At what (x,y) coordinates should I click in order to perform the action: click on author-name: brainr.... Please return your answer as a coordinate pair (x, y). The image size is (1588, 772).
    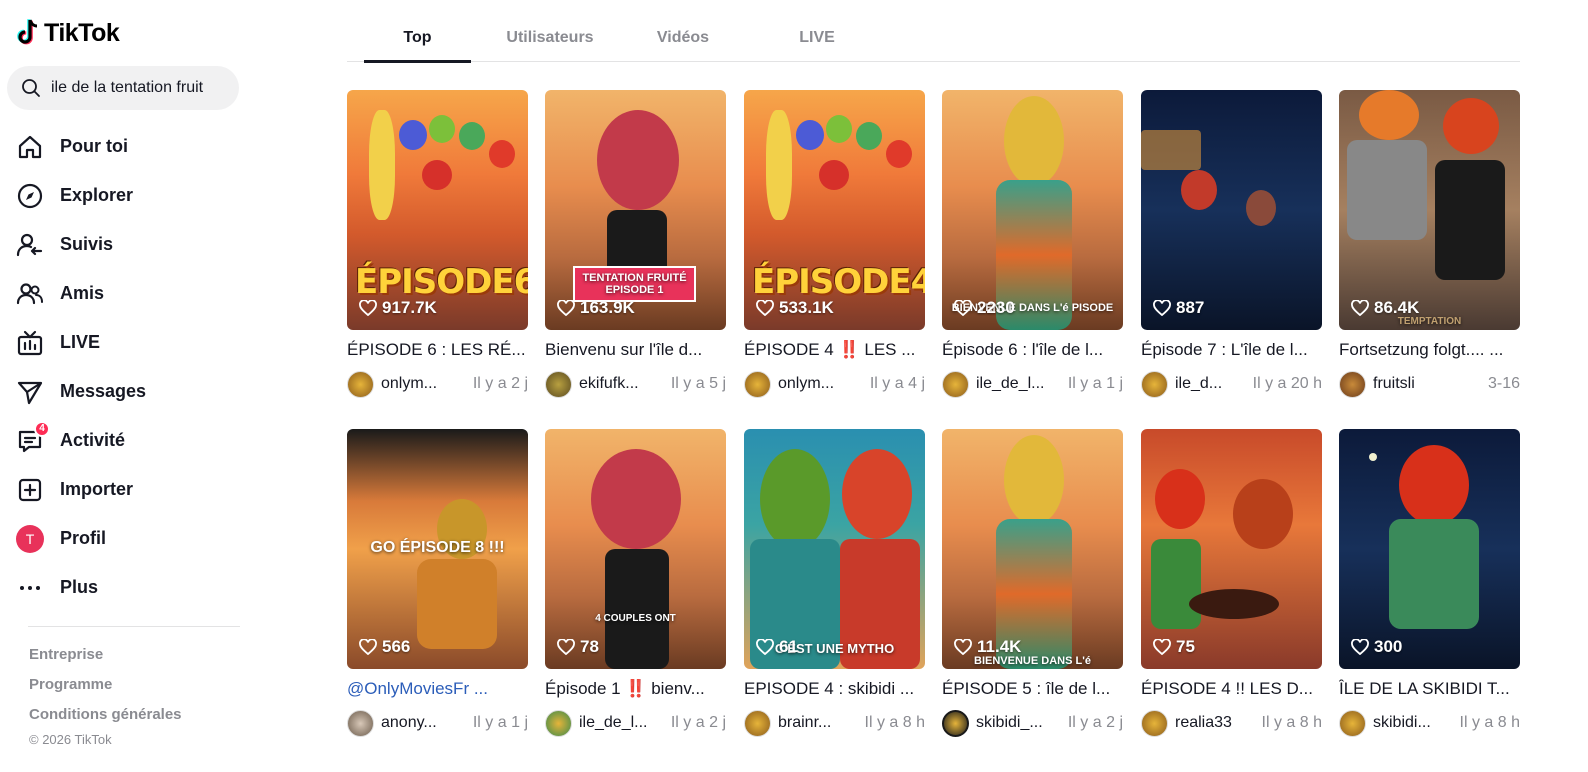
    Looking at the image, I should click on (817, 723).